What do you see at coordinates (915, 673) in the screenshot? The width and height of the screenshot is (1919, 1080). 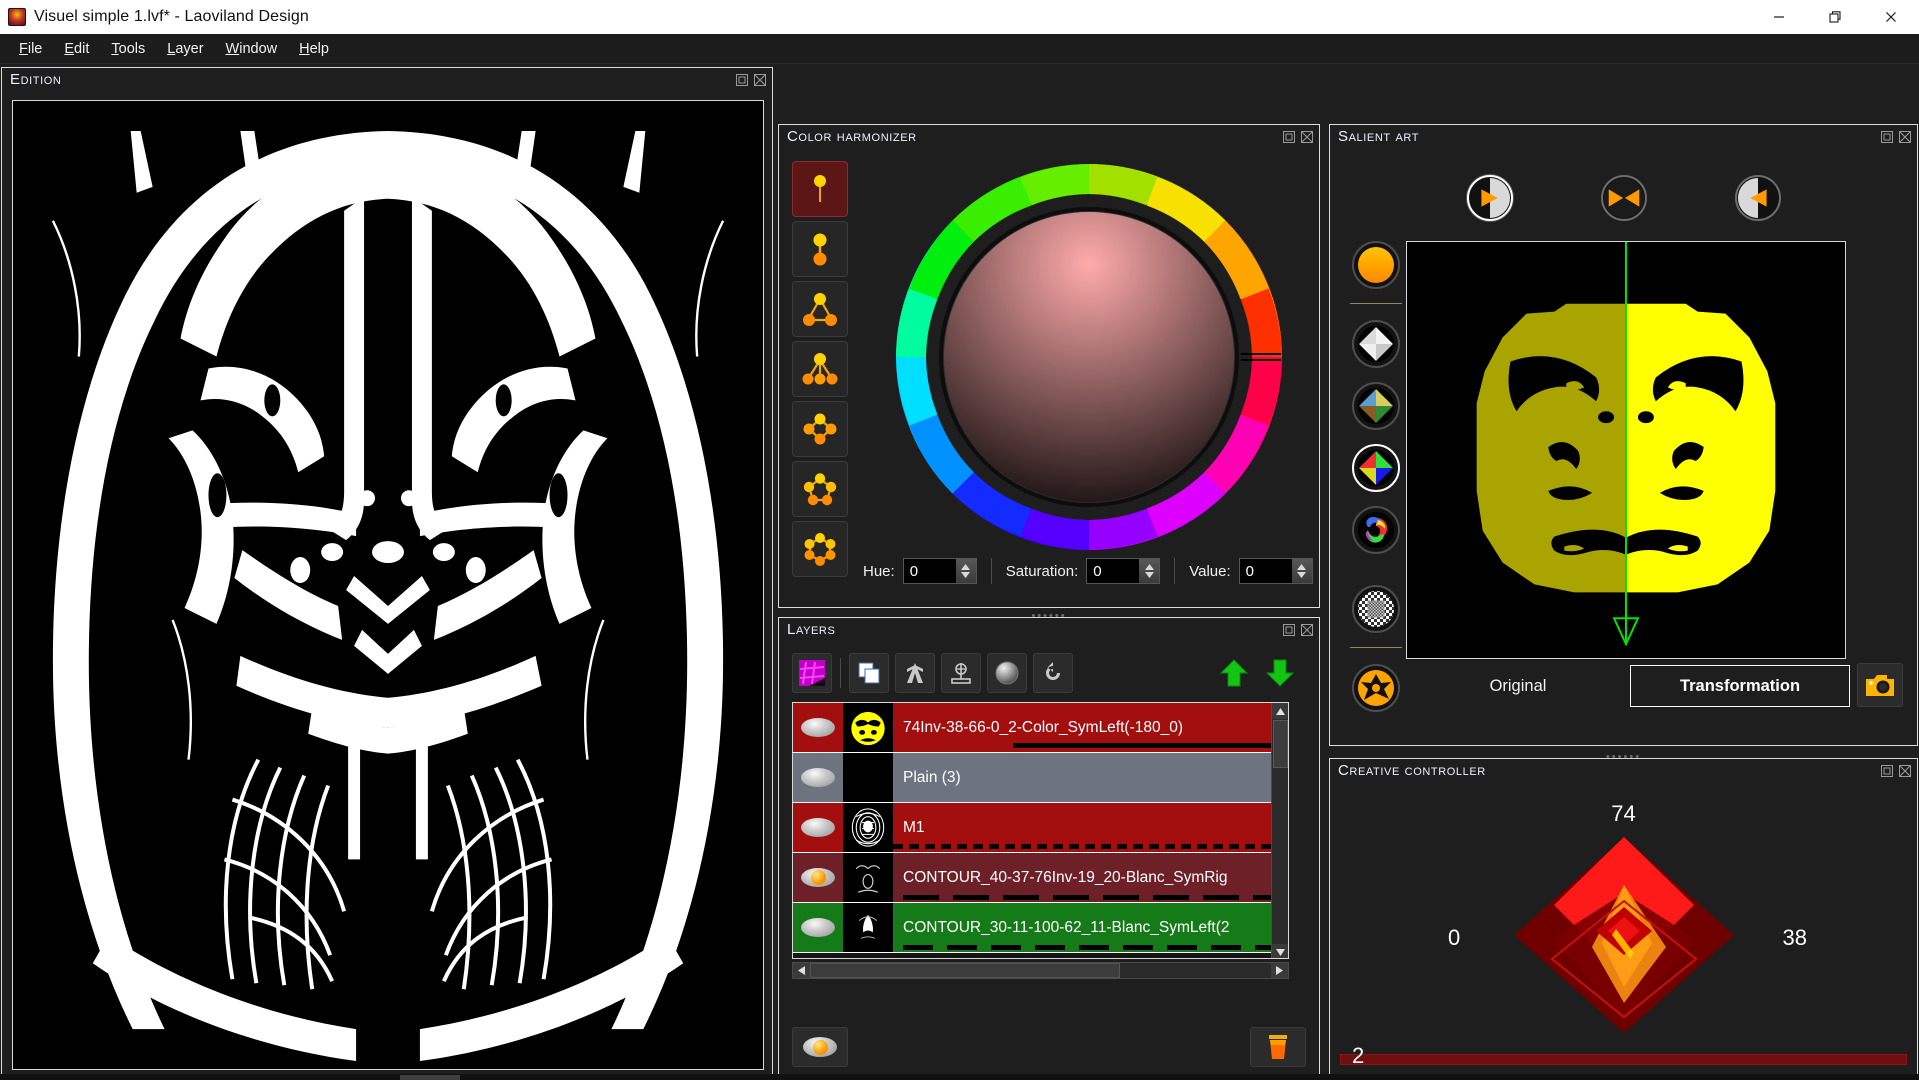 I see `merge-layers-button` at bounding box center [915, 673].